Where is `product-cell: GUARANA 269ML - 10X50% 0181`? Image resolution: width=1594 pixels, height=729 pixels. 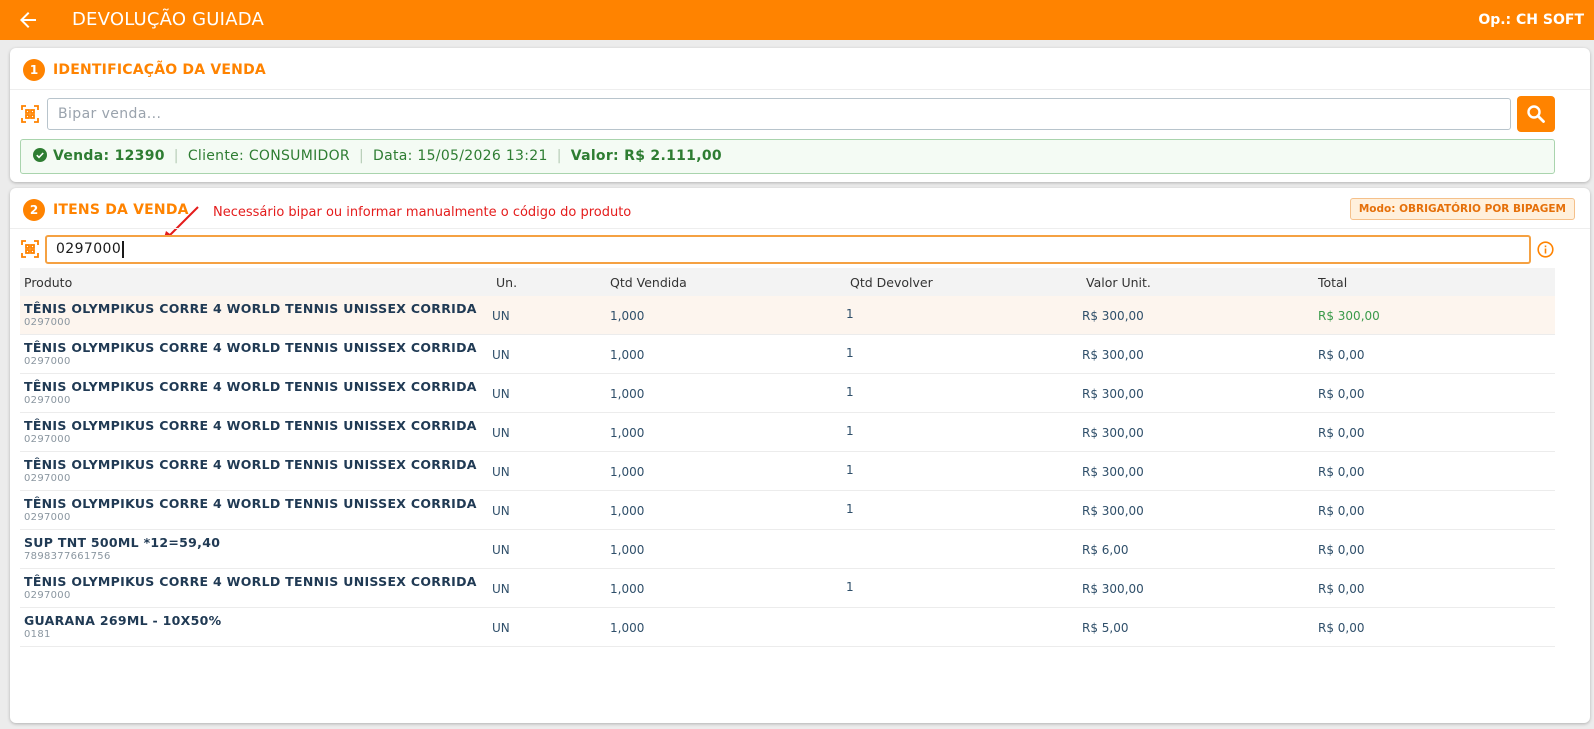 product-cell: GUARANA 269ML - 10X50% 0181 is located at coordinates (122, 626).